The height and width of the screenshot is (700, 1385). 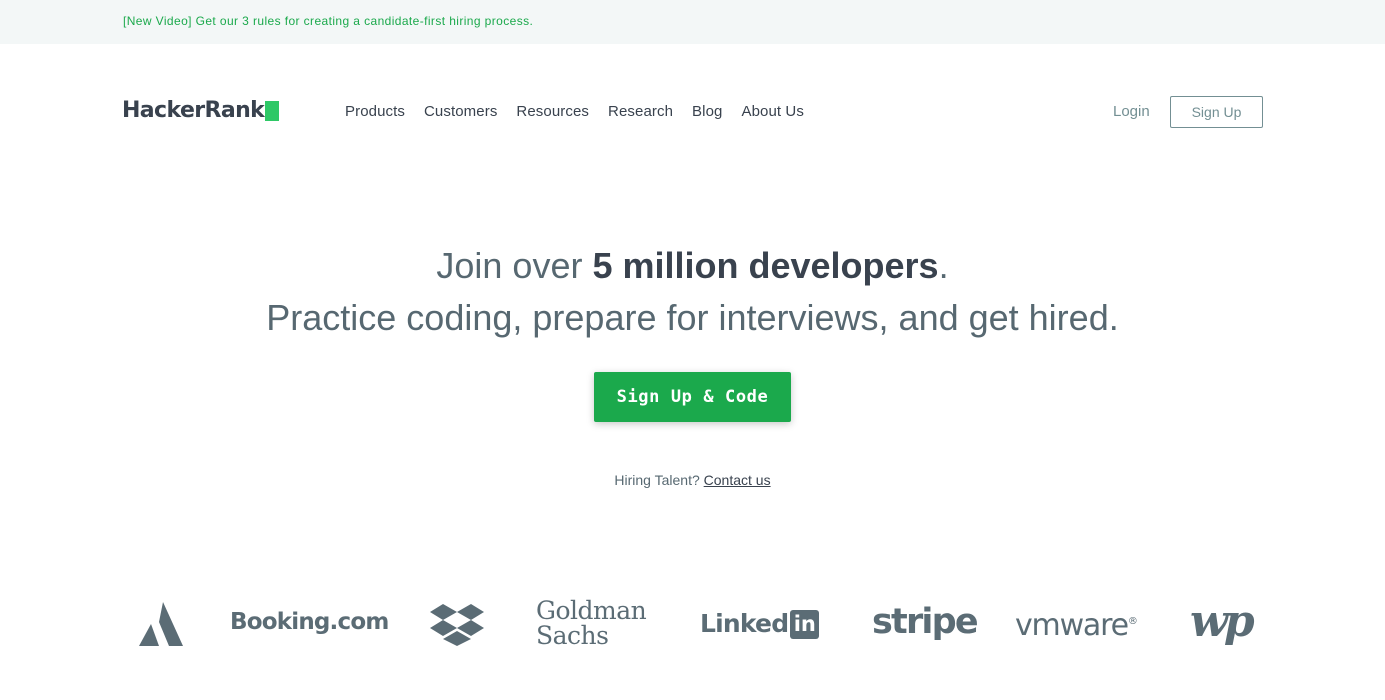 I want to click on contact-us-link: Contact us, so click(x=737, y=480).